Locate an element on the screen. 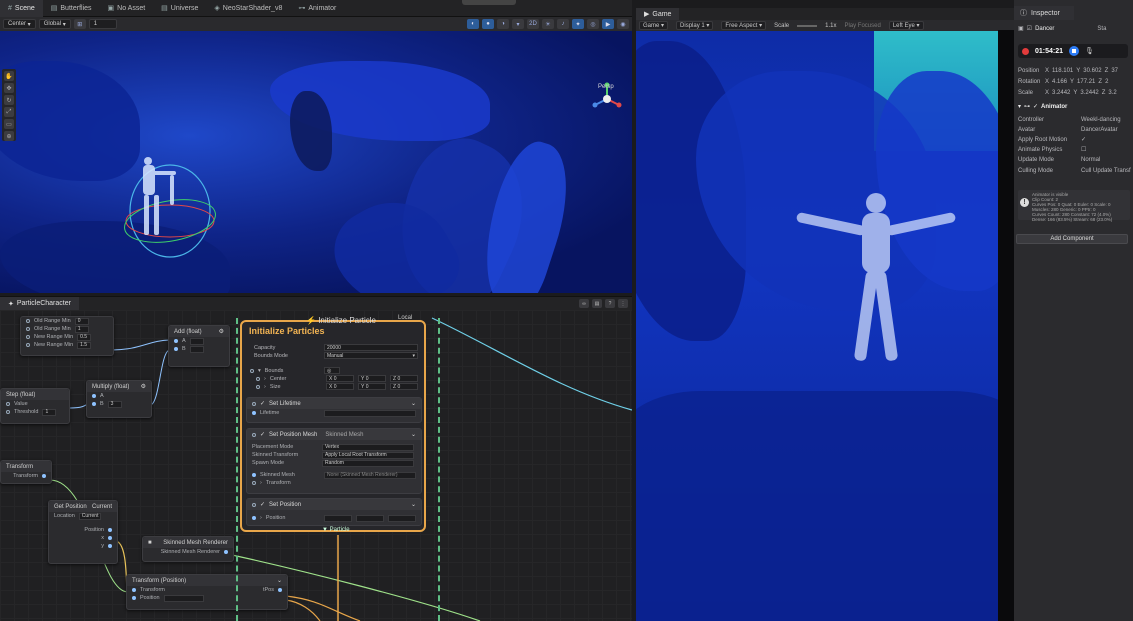 Image resolution: width=1133 pixels, height=621 pixels. rect-tool-icon: ▭ is located at coordinates (9, 124).